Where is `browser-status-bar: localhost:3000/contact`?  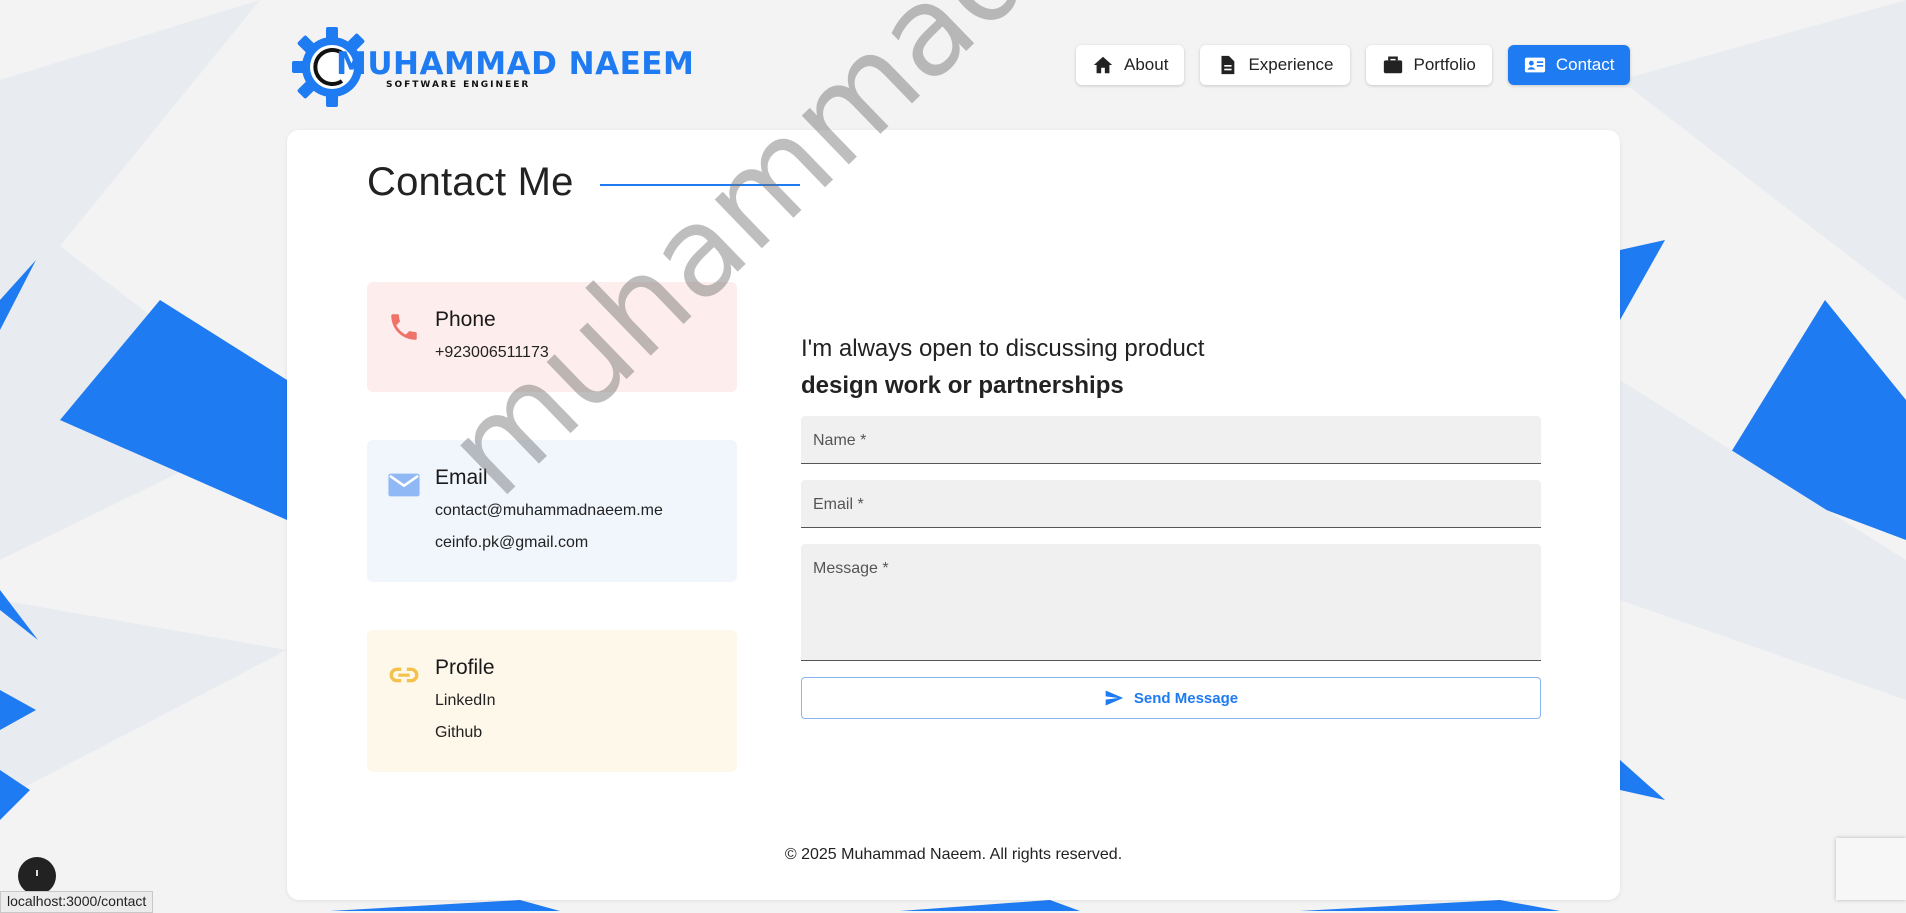 browser-status-bar: localhost:3000/contact is located at coordinates (77, 902).